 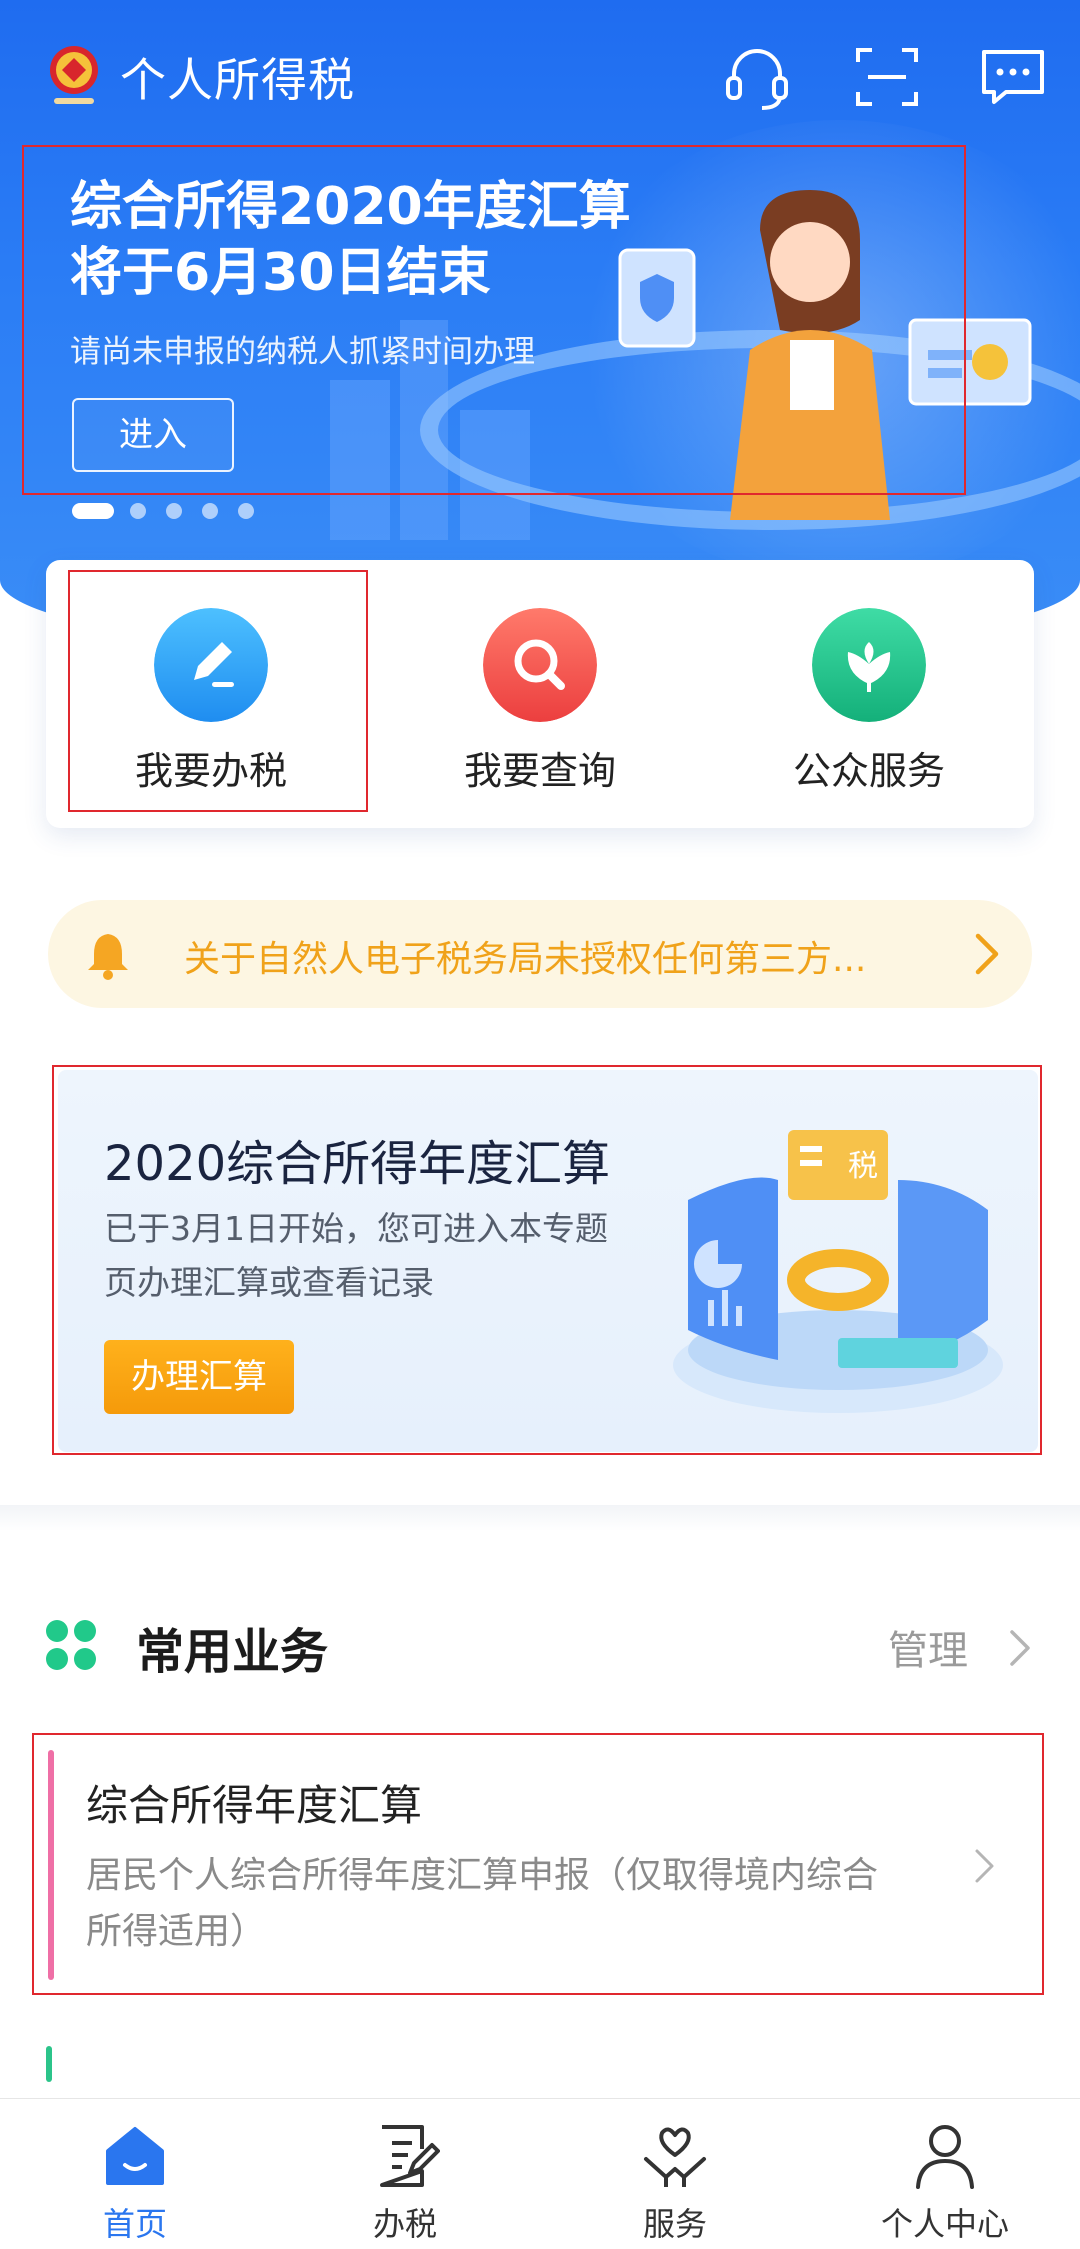 I want to click on quick-action-label: 公众服务, so click(x=868, y=771).